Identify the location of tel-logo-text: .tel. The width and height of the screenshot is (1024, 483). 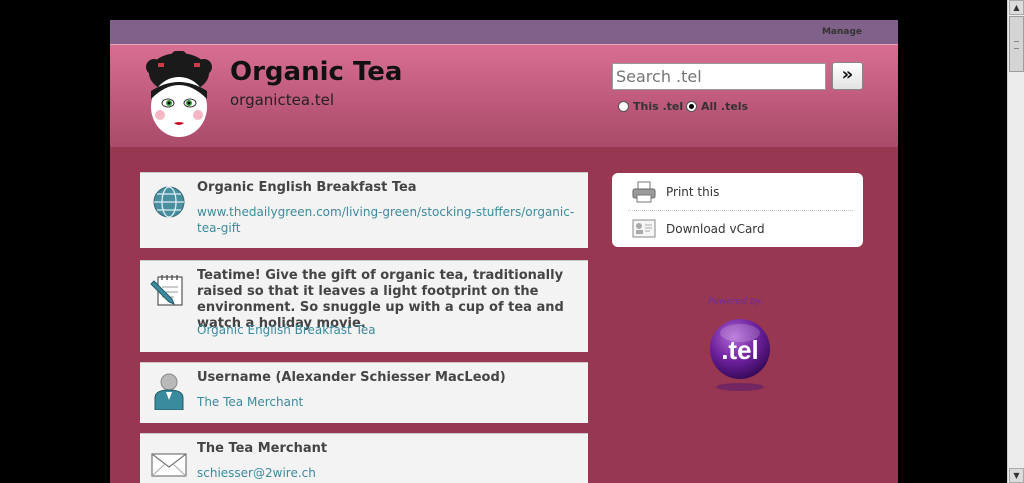
(740, 350).